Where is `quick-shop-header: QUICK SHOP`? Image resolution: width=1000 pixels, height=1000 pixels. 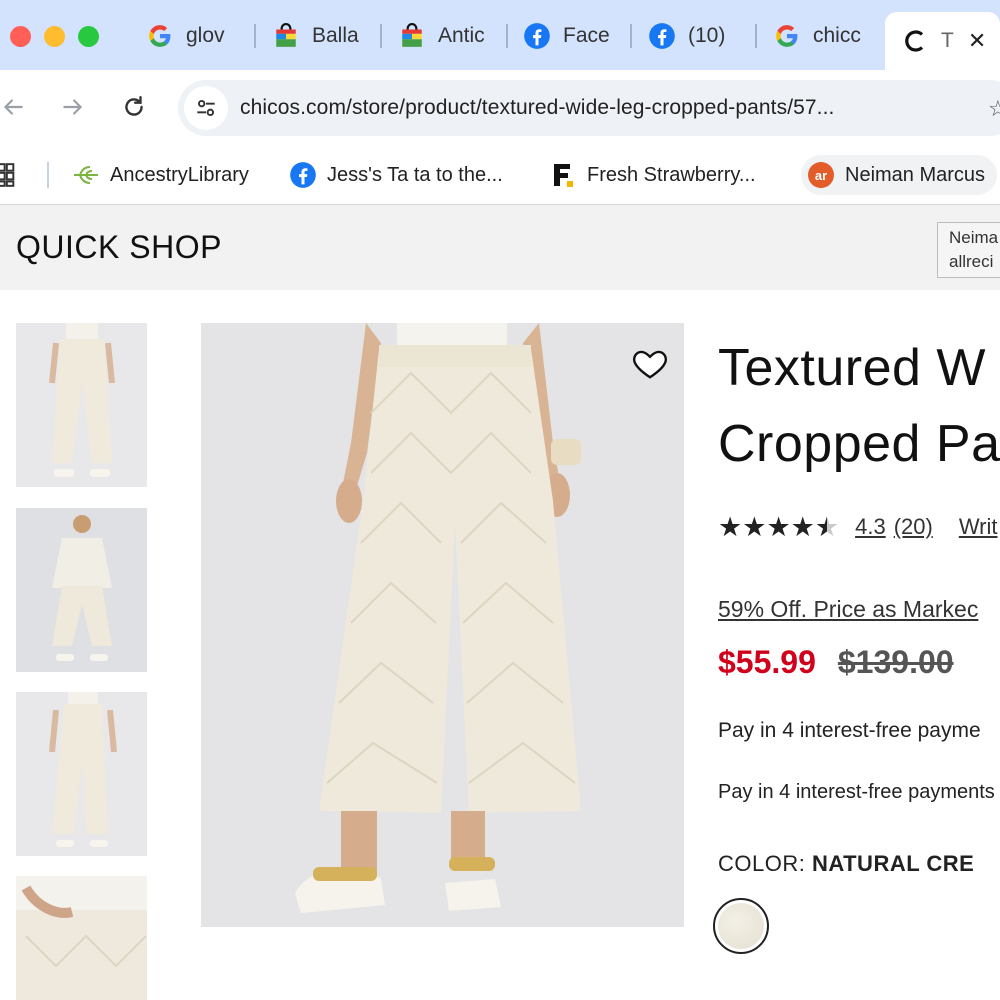
quick-shop-header: QUICK SHOP is located at coordinates (500, 247).